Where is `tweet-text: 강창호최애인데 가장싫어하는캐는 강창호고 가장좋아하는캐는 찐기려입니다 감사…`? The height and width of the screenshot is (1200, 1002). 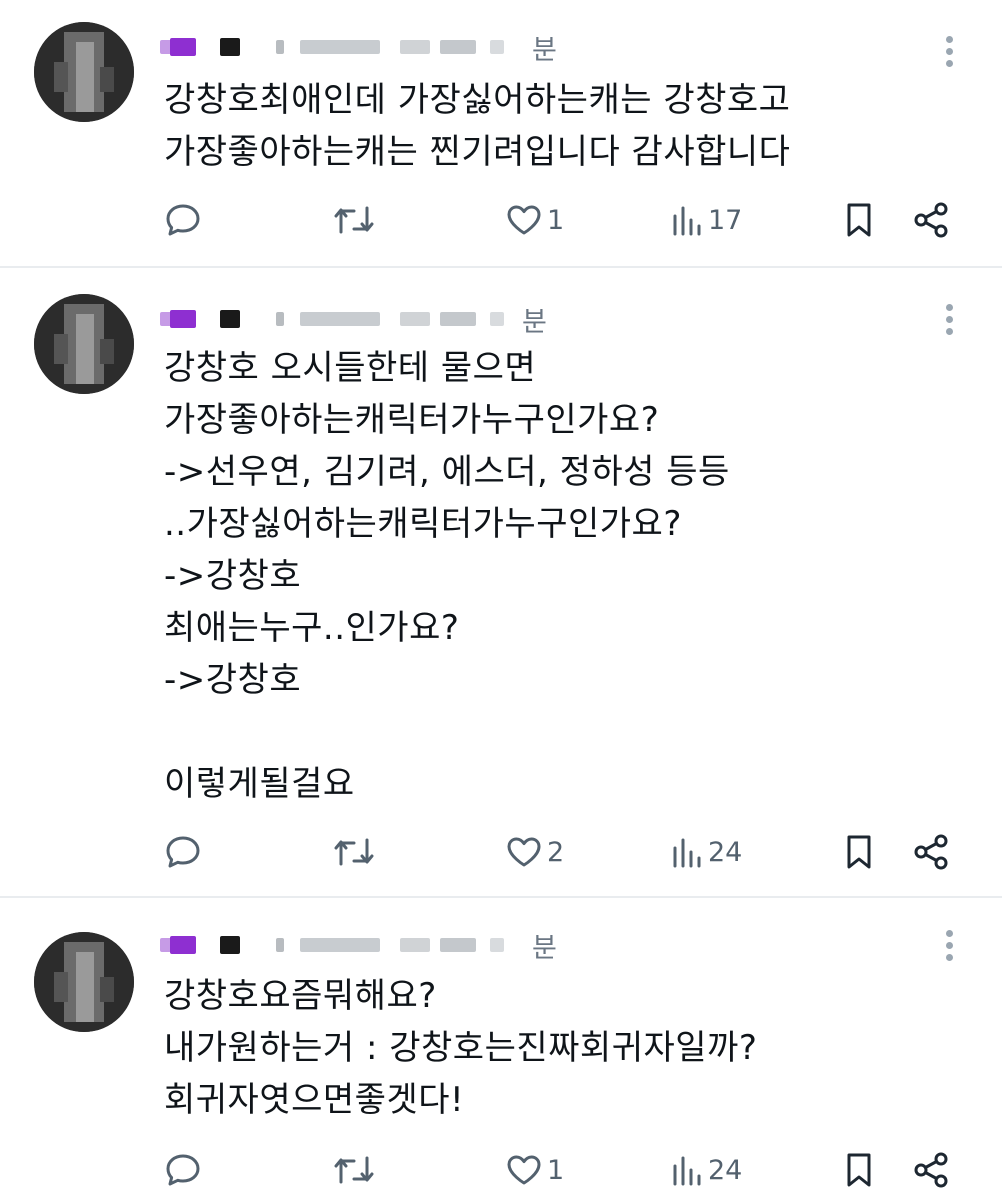
tweet-text: 강창호최애인데 가장싫어하는캐는 강창호고 가장좋아하는캐는 찐기려입니다 감사… is located at coordinates (477, 126).